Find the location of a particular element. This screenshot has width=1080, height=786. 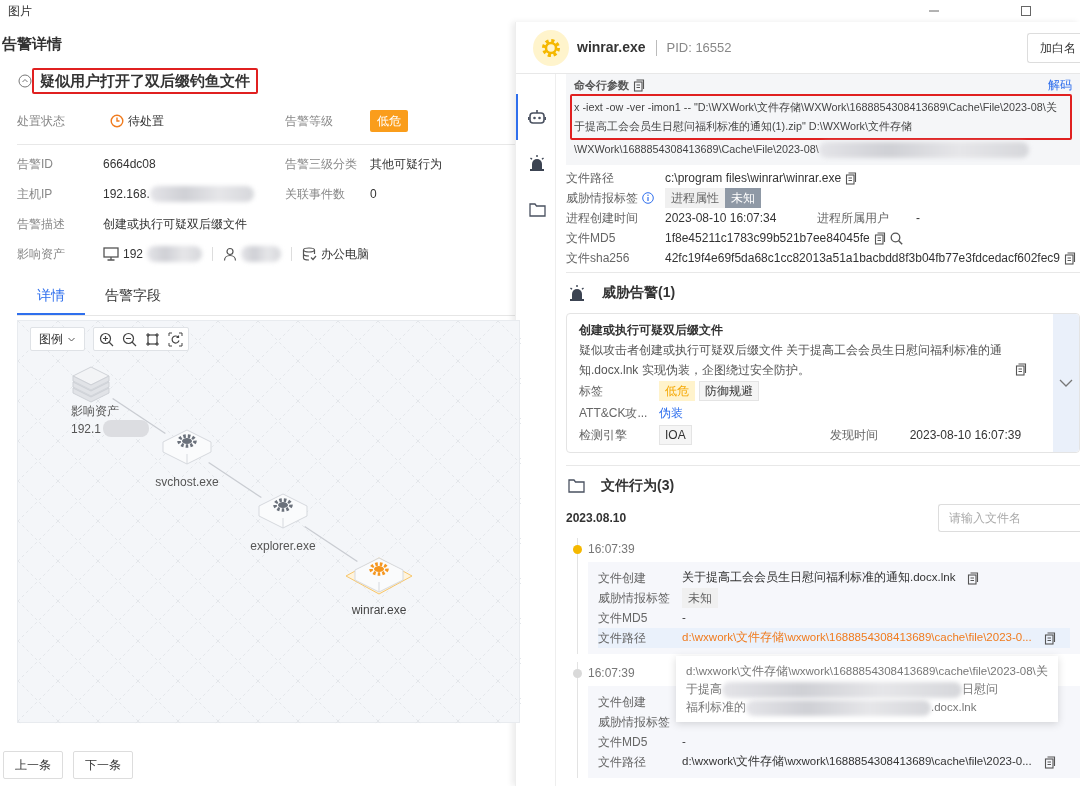

tag: IOA is located at coordinates (675, 435).